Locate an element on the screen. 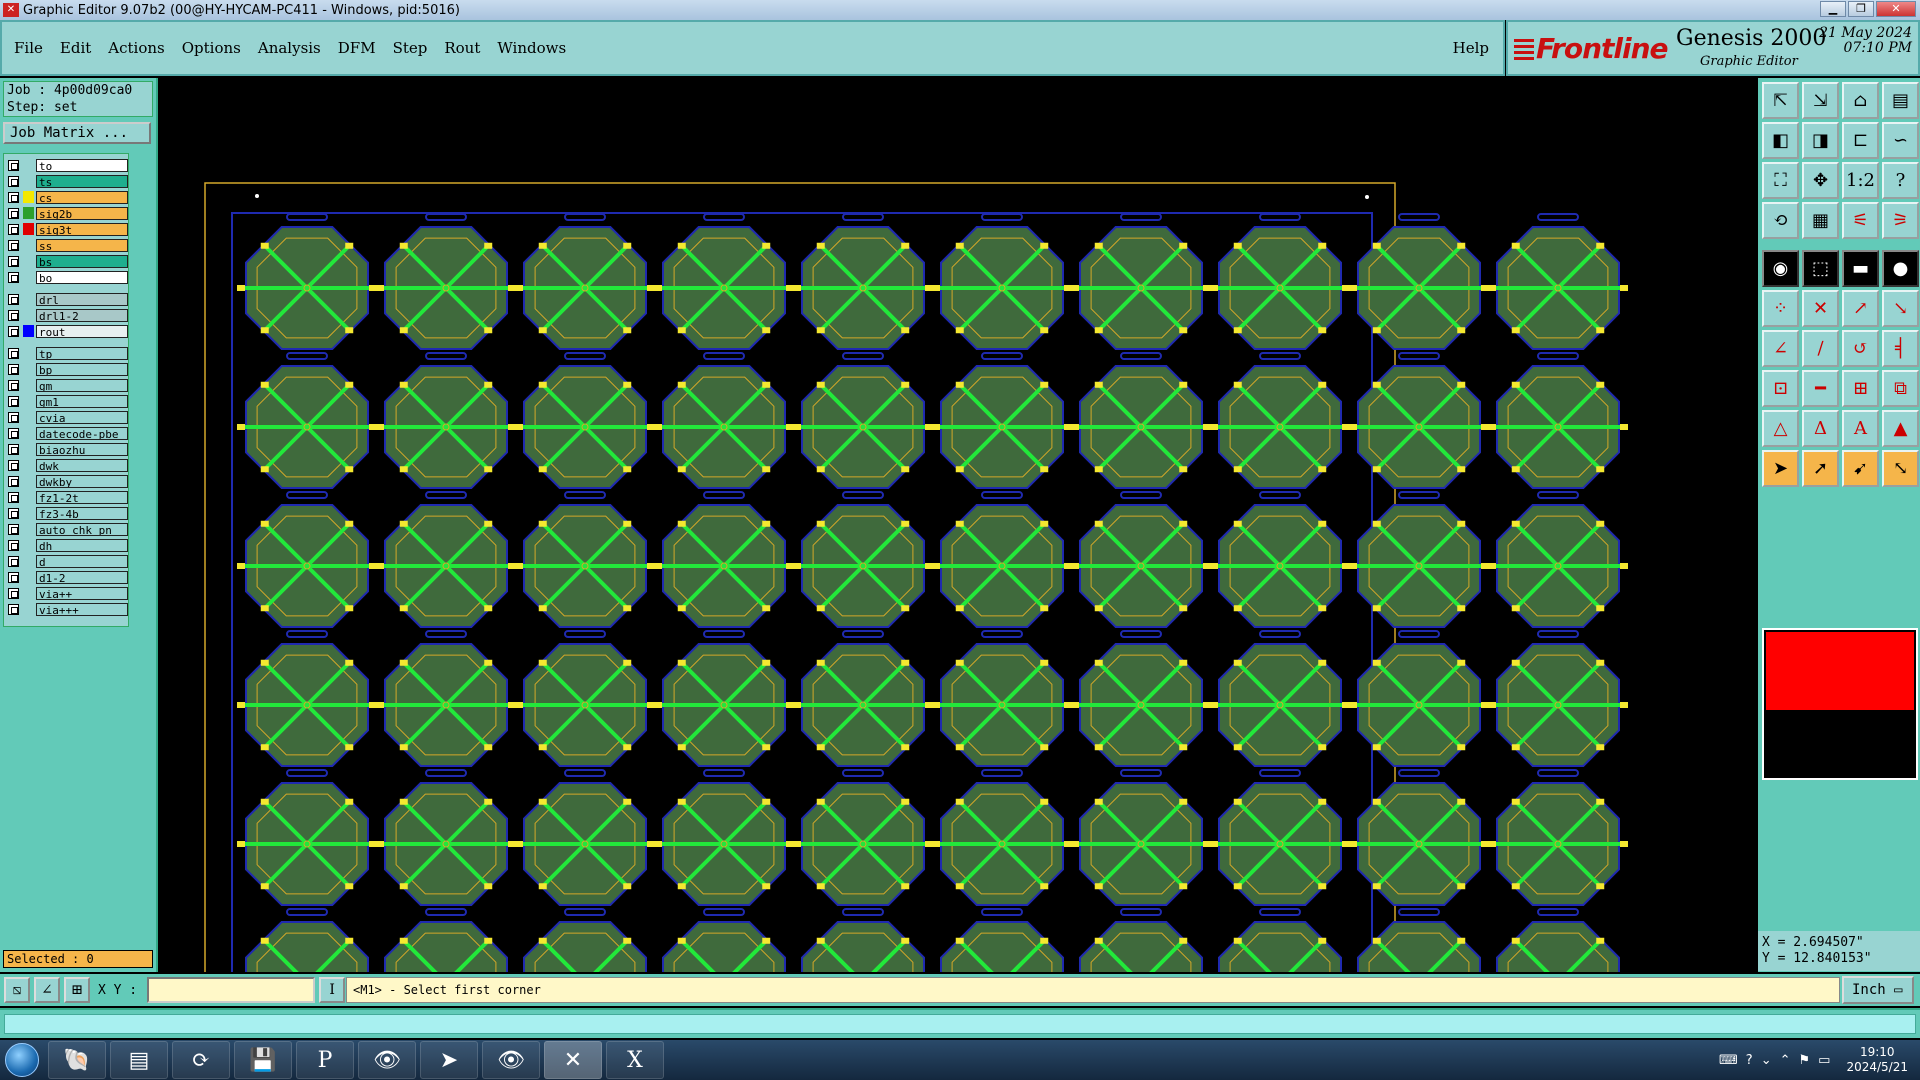 This screenshot has width=1920, height=1080. circle-icon: ● is located at coordinates (1900, 268).